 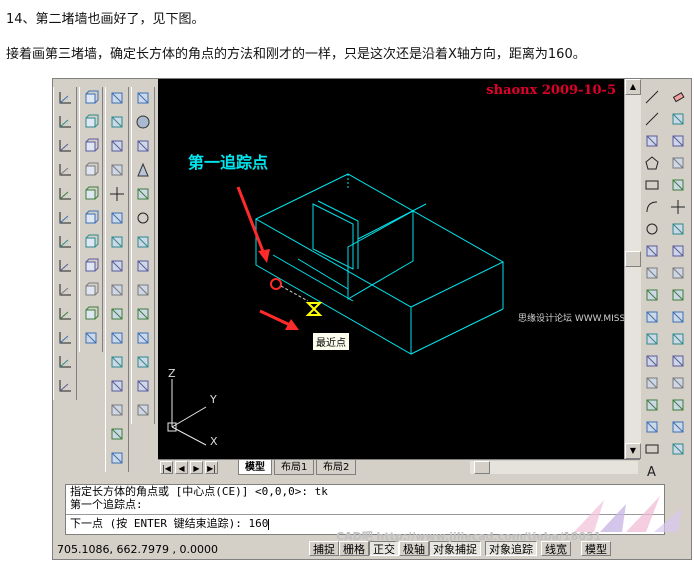 I want to click on view-front-icon, so click(x=91, y=194).